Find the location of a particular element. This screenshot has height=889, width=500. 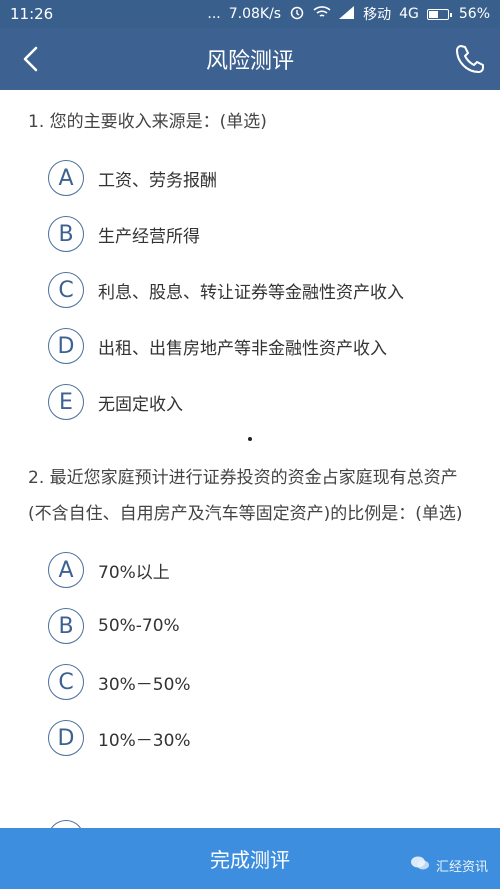

complete-assessment-button: 完成测评 汇经资讯 is located at coordinates (250, 858).